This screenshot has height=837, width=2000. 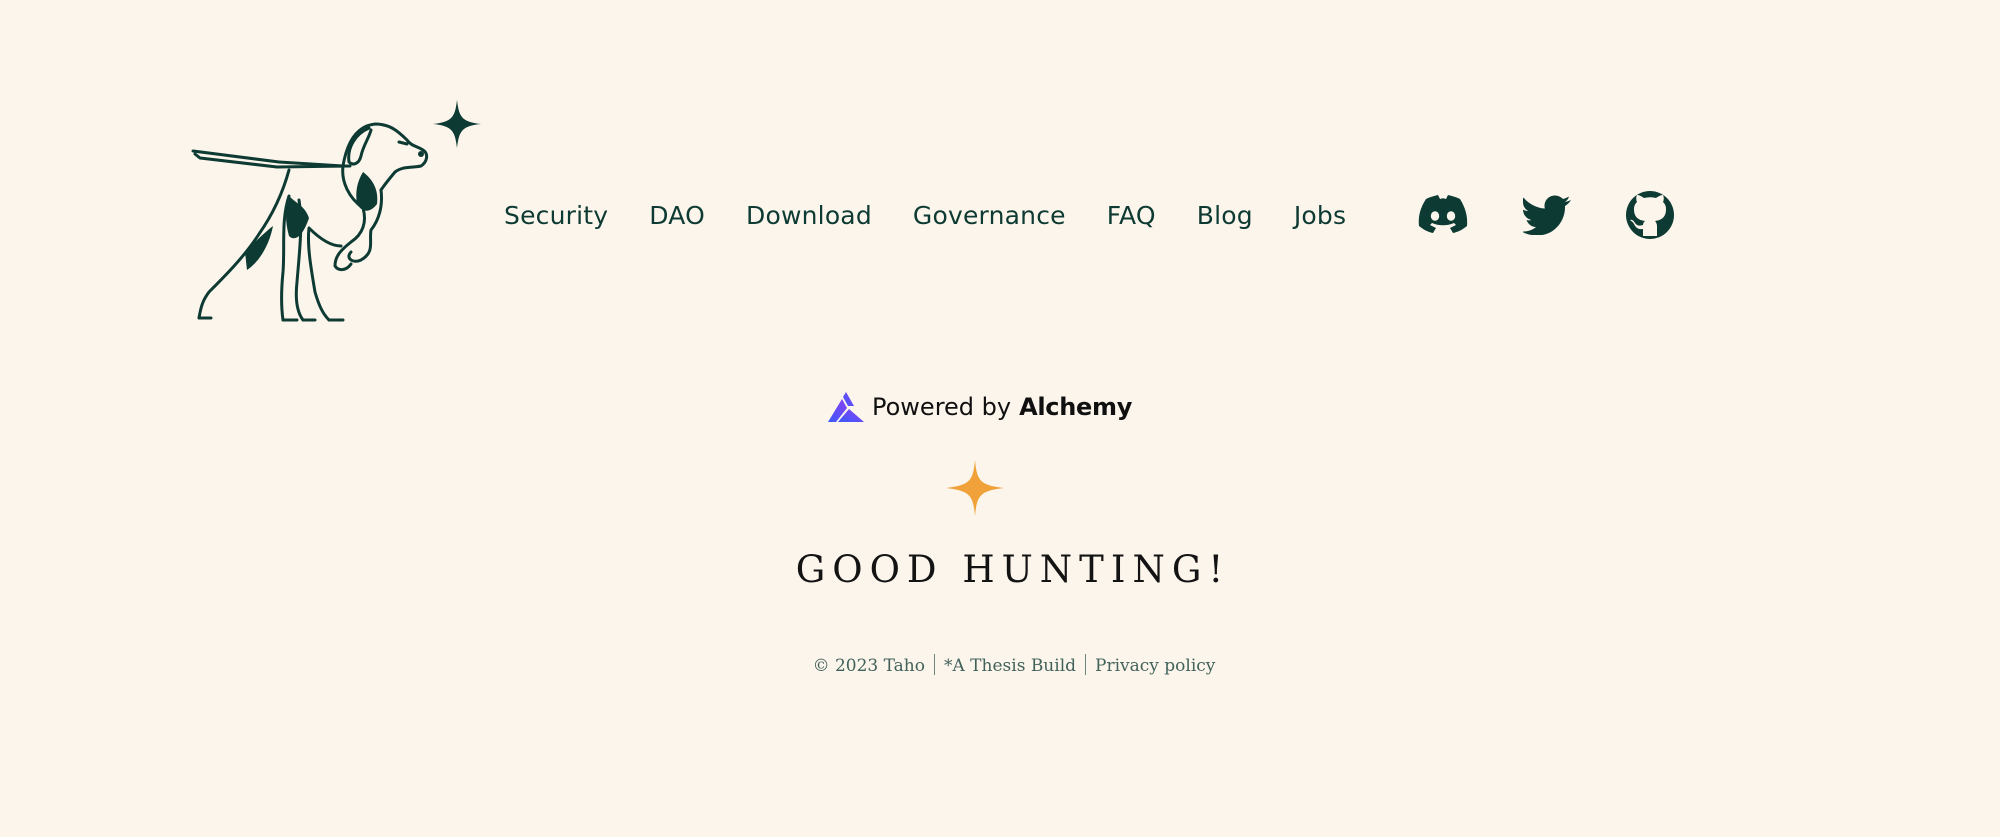 What do you see at coordinates (1320, 215) in the screenshot?
I see `nav-link-jobs: Jobs` at bounding box center [1320, 215].